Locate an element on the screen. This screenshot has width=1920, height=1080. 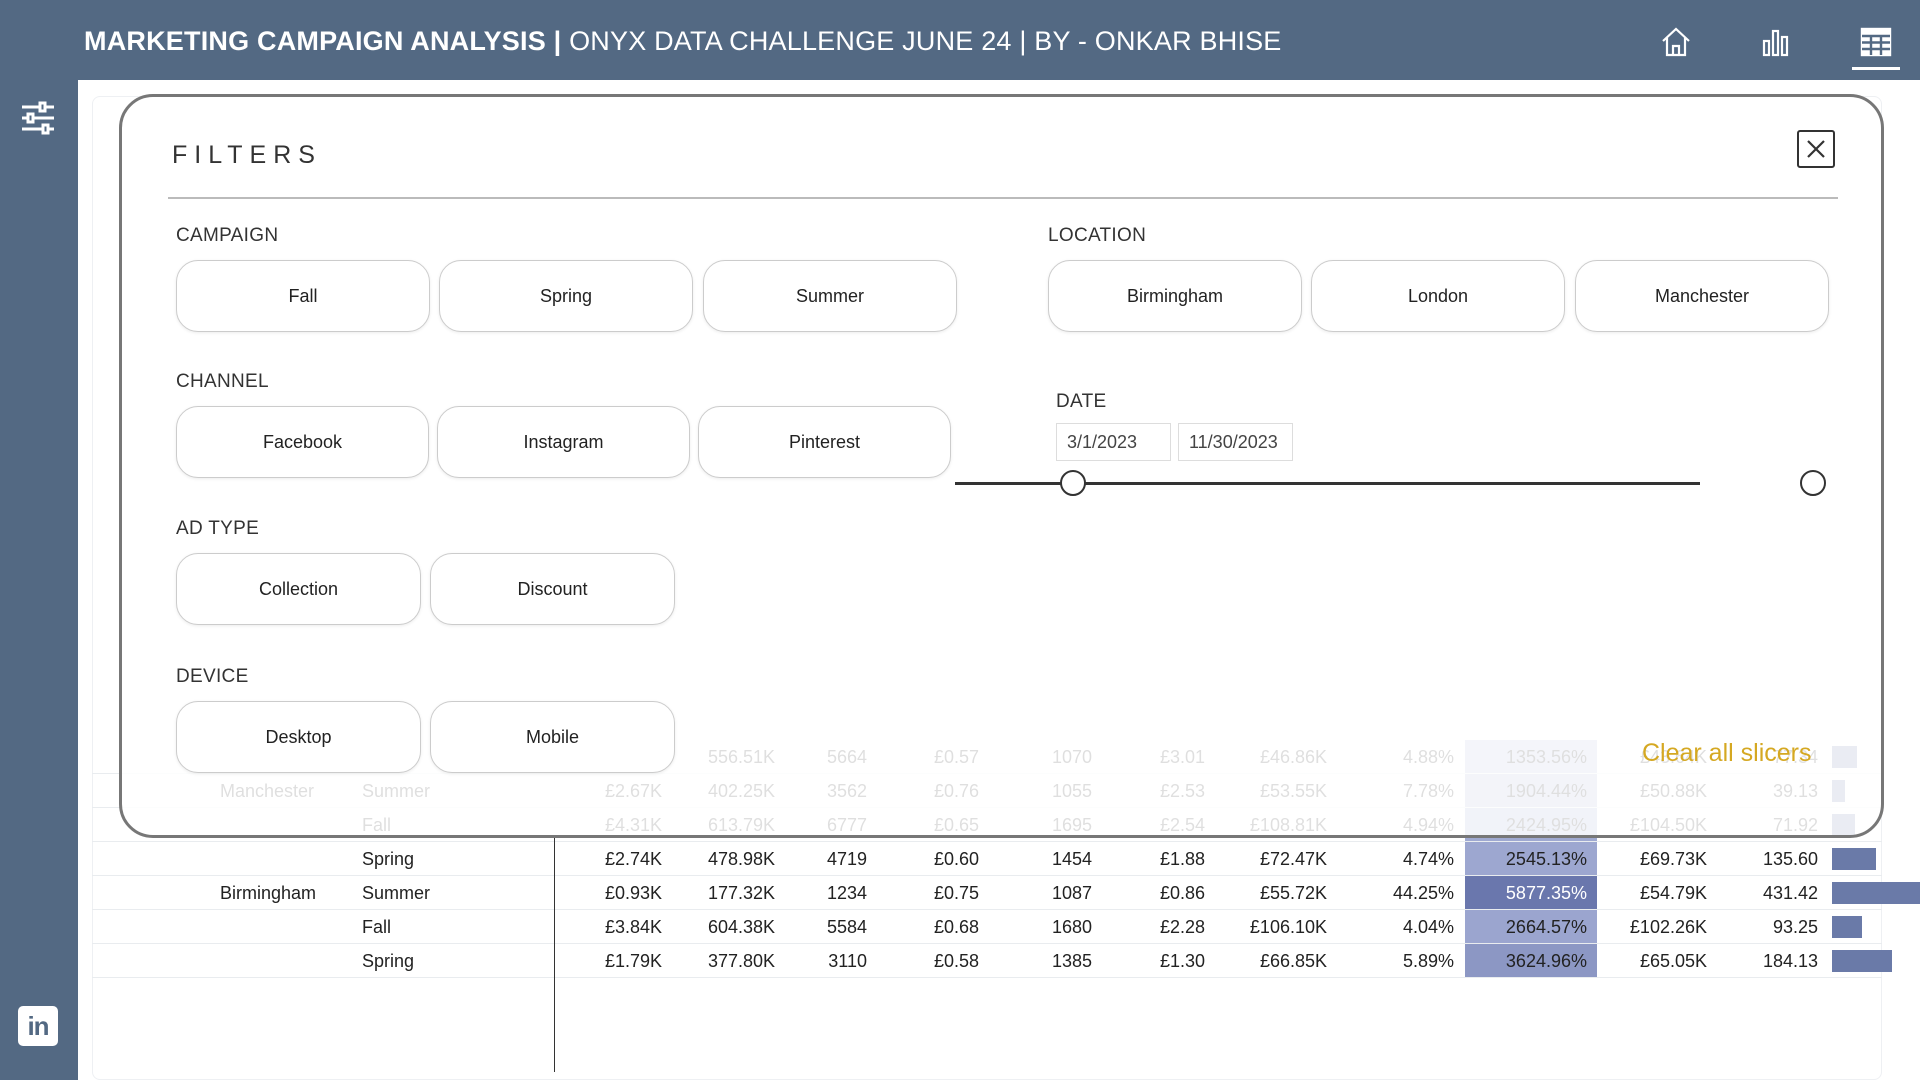
location-label: LOCATION is located at coordinates (1097, 235).